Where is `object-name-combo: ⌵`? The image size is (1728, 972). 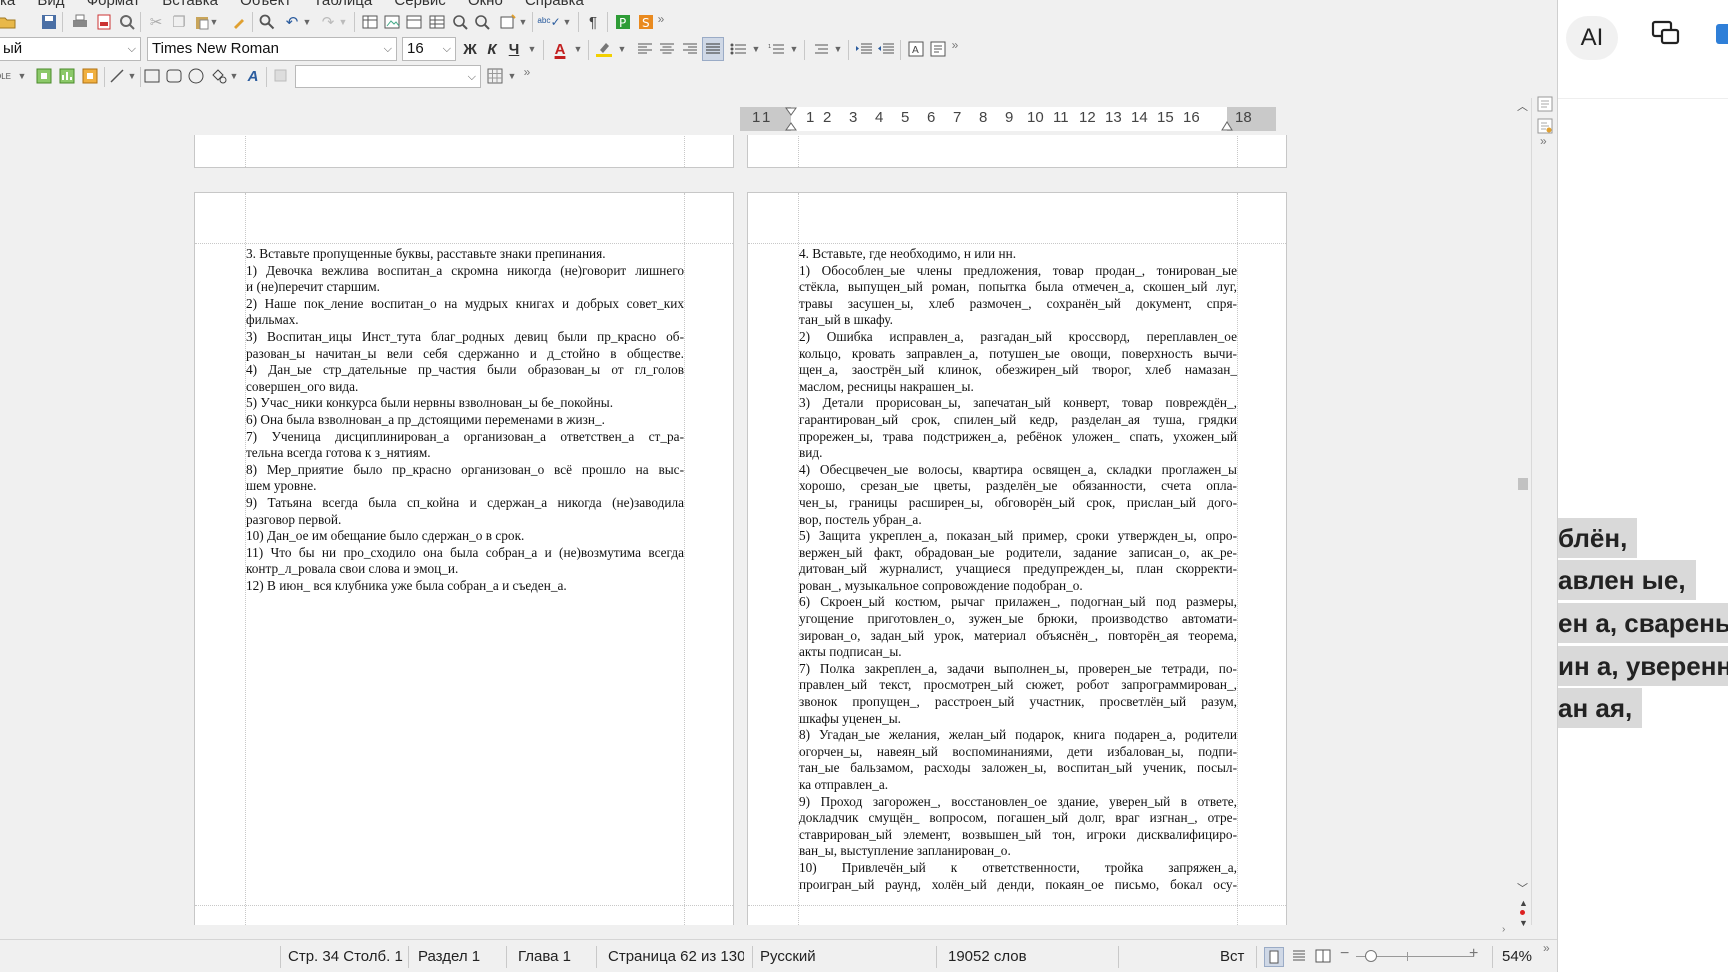
object-name-combo: ⌵ is located at coordinates (388, 76).